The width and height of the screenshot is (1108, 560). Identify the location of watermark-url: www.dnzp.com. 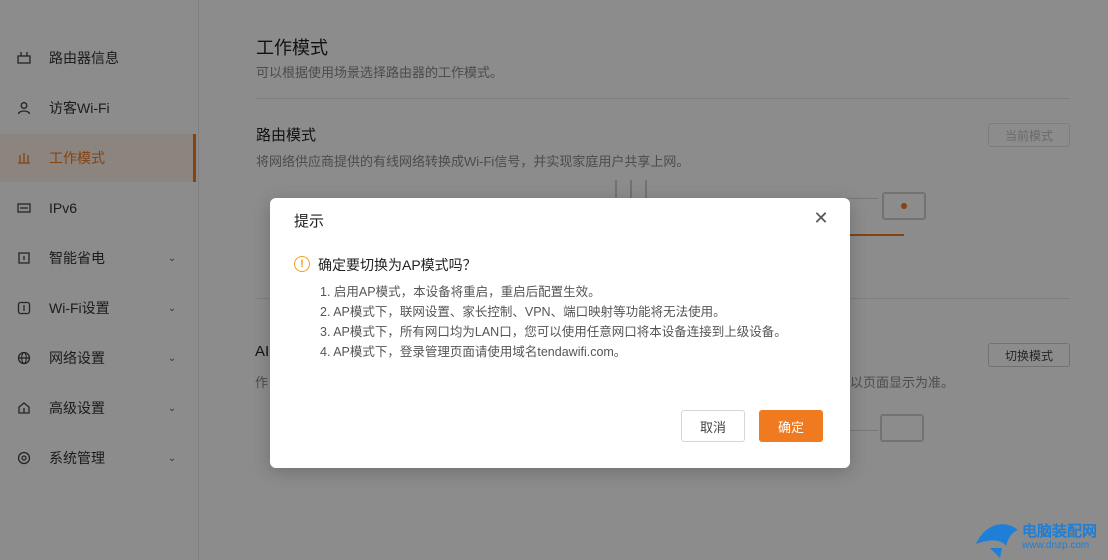
(1056, 545).